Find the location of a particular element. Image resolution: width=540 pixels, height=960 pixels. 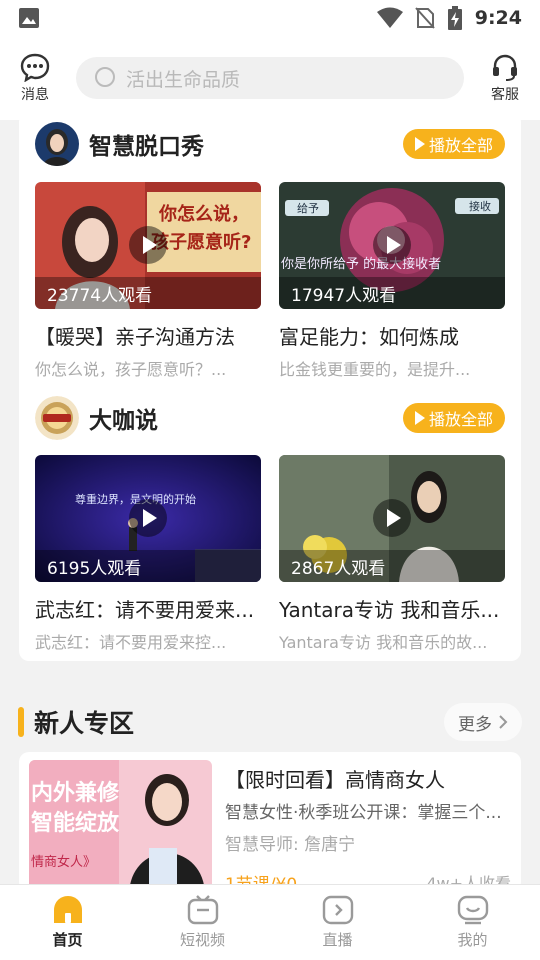

more-label: 更多 is located at coordinates (475, 724).